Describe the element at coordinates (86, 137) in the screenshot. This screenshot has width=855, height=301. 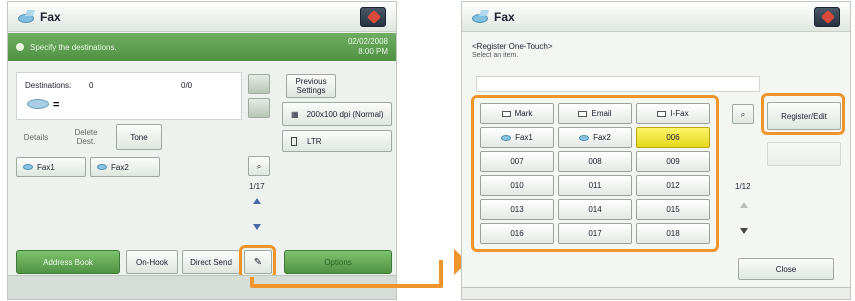
I see `delete-dest-button: Delete Dest.` at that location.